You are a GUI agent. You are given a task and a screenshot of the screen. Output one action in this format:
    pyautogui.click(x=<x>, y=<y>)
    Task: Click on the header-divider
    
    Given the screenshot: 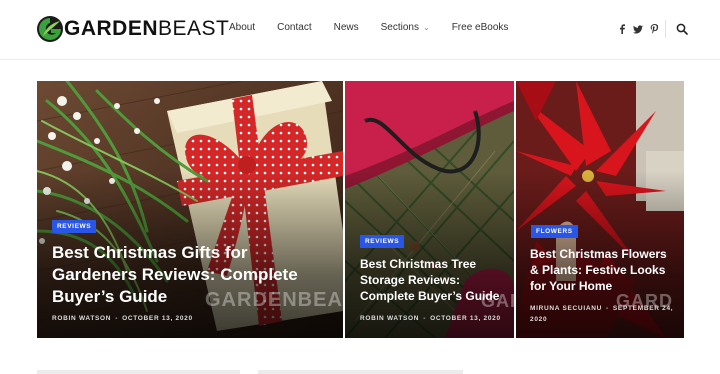 What is the action you would take?
    pyautogui.click(x=665, y=29)
    